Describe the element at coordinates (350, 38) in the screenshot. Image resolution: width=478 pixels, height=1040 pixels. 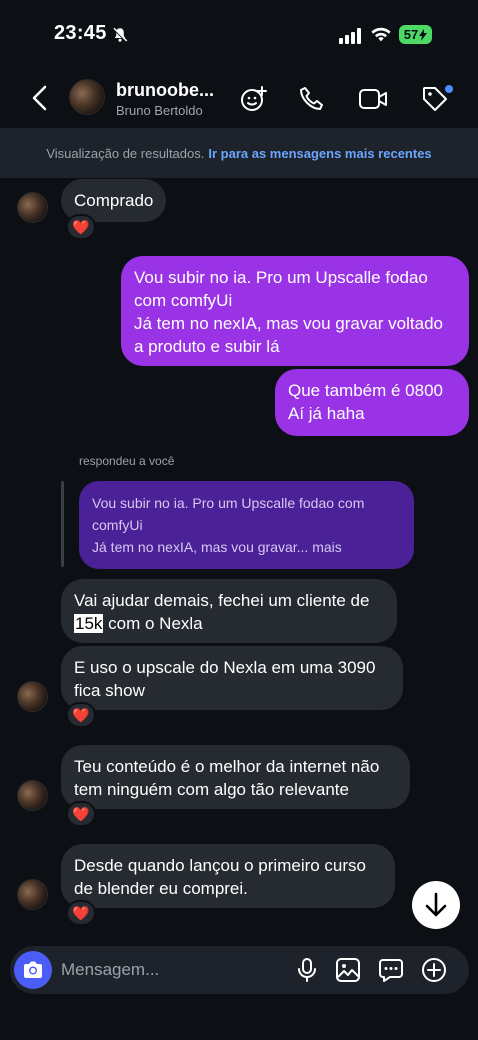
I see `signal-icon` at that location.